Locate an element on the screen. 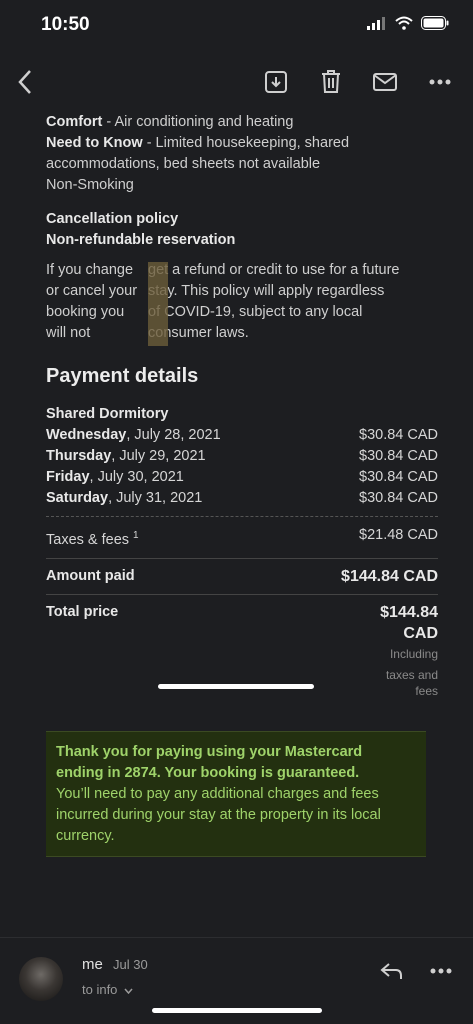  avatar is located at coordinates (41, 979).